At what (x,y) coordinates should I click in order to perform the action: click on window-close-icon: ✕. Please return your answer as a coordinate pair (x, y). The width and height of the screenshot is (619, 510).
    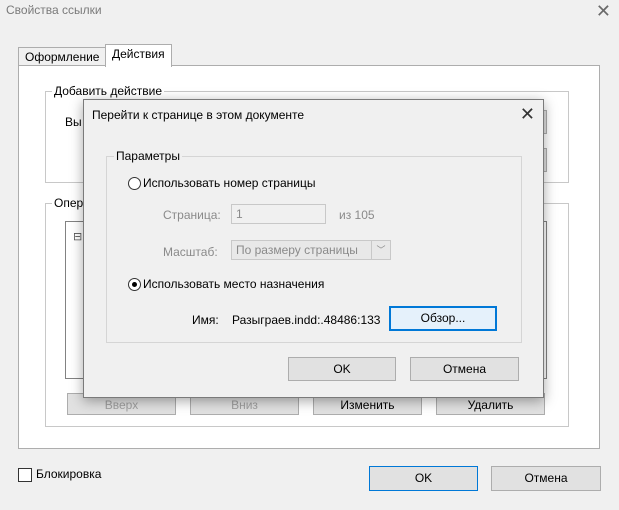
    Looking at the image, I should click on (603, 11).